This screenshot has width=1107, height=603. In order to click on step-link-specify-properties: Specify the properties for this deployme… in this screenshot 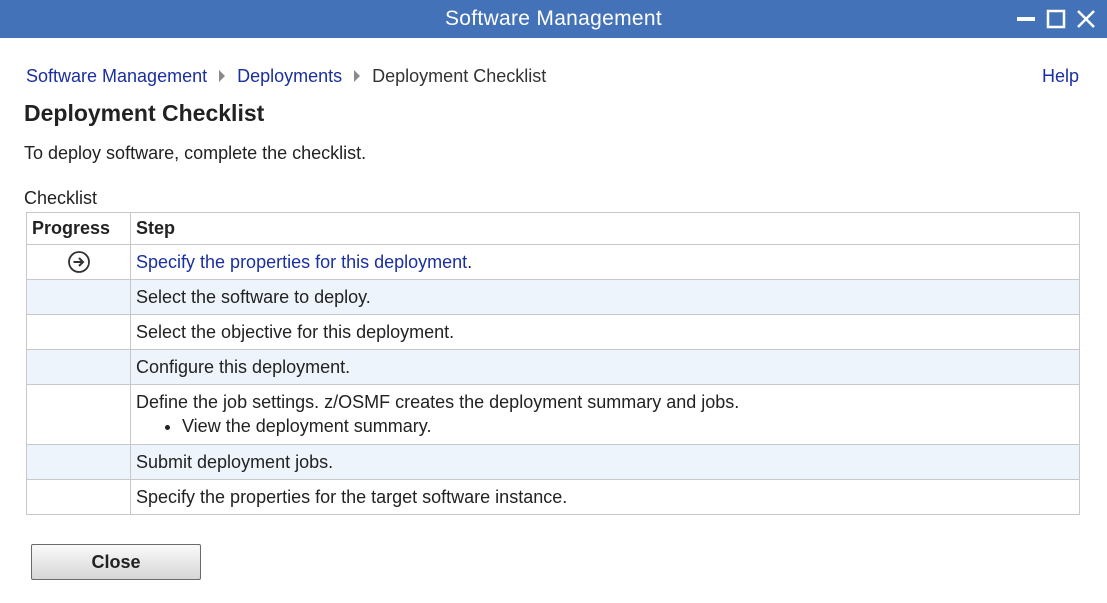, I will do `click(301, 262)`.